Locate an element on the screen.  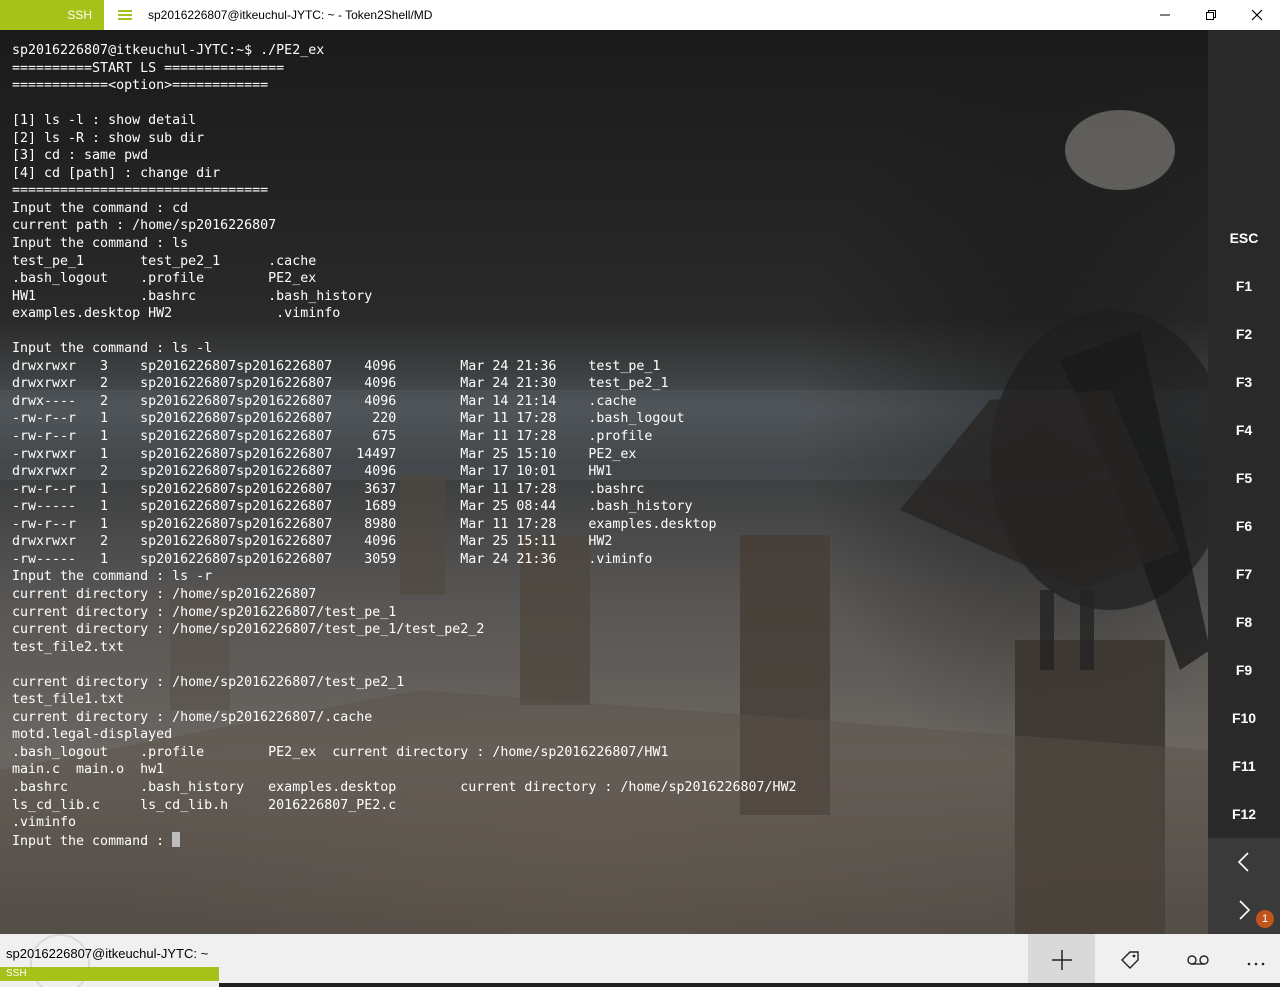
esc-key: ESC is located at coordinates (1244, 238).